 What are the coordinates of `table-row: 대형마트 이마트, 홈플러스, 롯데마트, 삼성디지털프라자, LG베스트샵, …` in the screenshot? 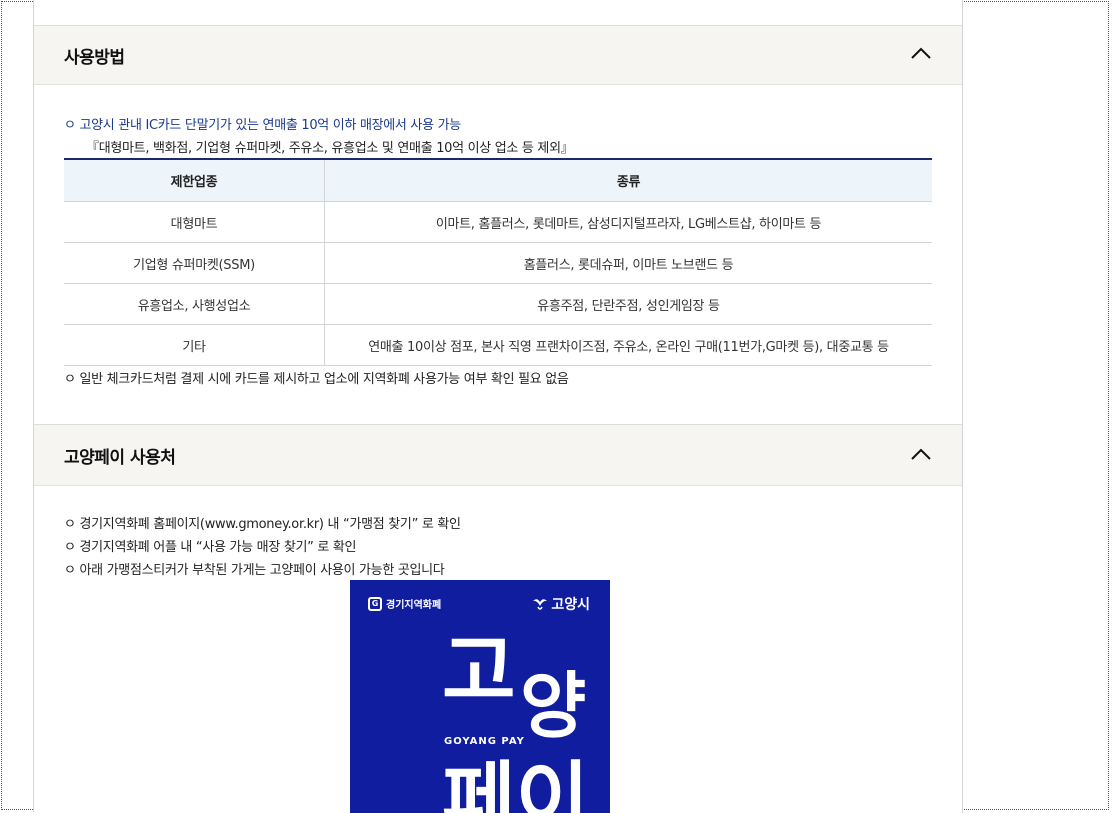 It's located at (498, 222).